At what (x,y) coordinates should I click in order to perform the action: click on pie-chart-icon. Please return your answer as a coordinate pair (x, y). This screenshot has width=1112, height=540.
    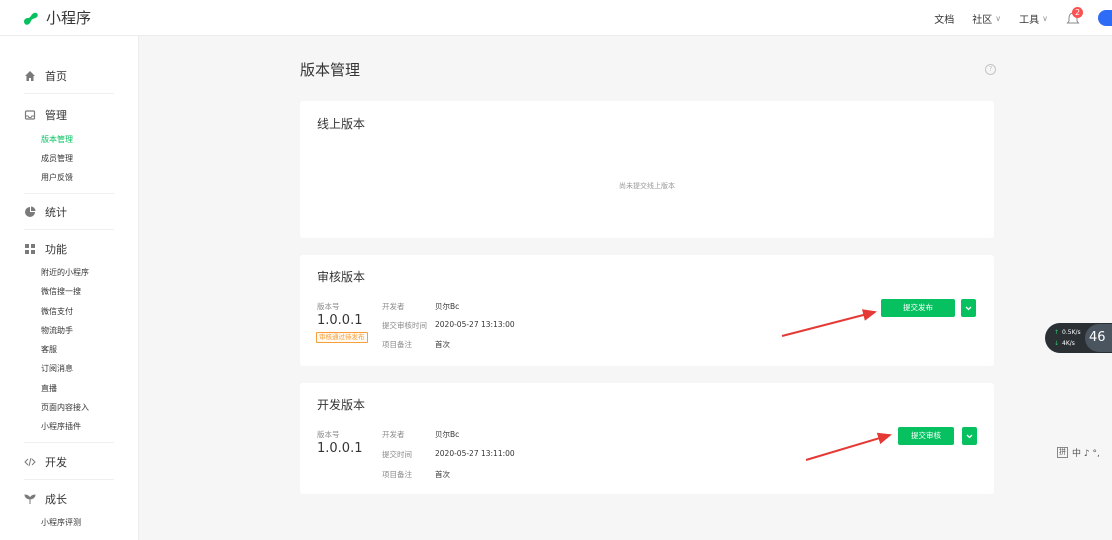
    Looking at the image, I should click on (30, 211).